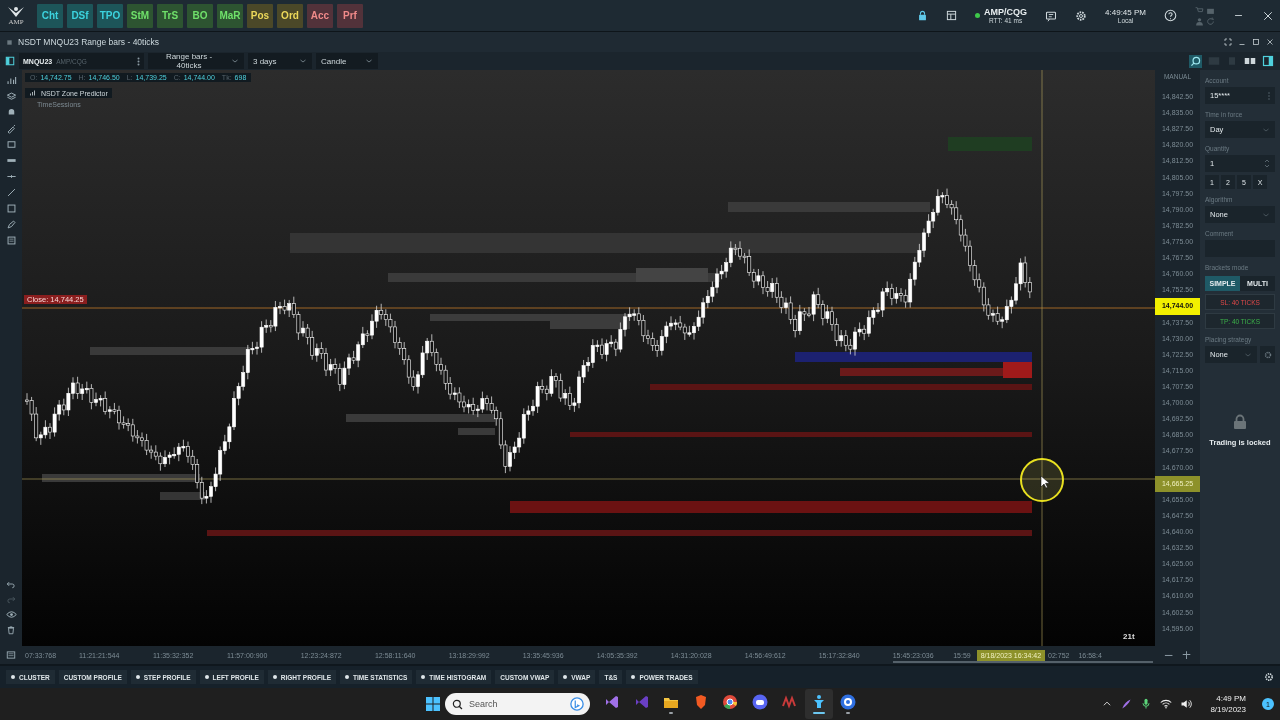 This screenshot has width=1280, height=720. I want to click on module-button: MaR, so click(230, 15).